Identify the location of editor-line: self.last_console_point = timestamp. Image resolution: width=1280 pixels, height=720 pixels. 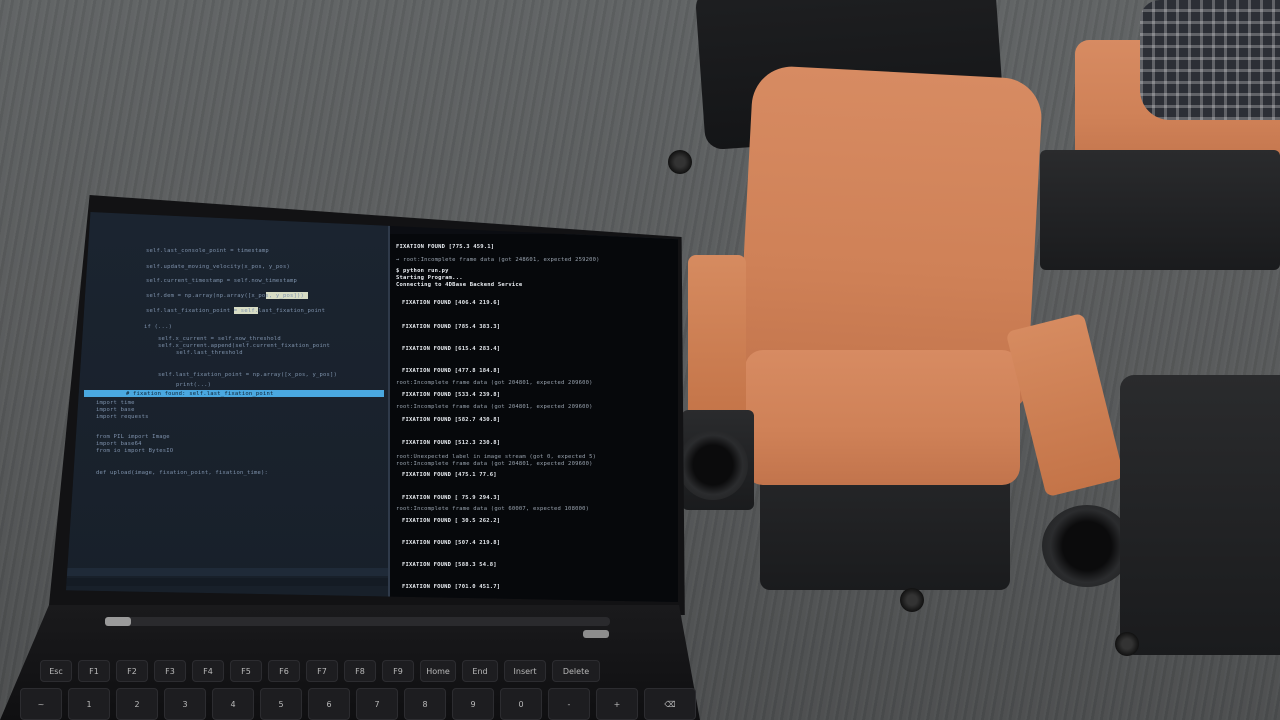
(207, 251).